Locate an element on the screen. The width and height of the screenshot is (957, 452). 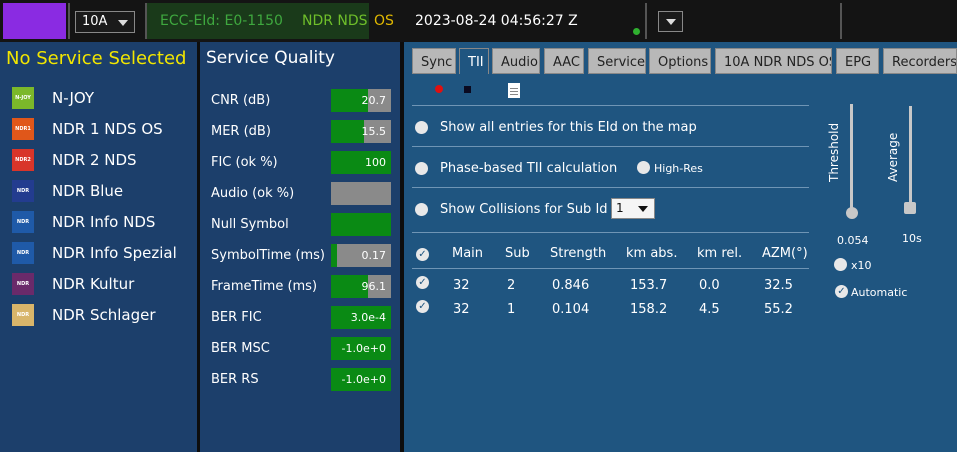
service-label: NDR Blue is located at coordinates (88, 191).